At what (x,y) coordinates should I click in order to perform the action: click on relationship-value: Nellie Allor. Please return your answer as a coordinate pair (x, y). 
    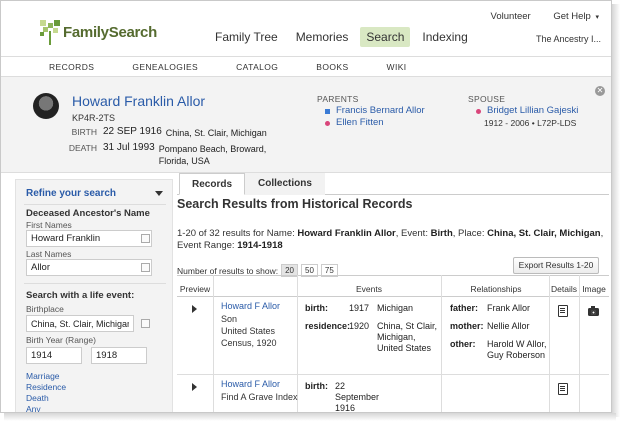
    Looking at the image, I should click on (508, 326).